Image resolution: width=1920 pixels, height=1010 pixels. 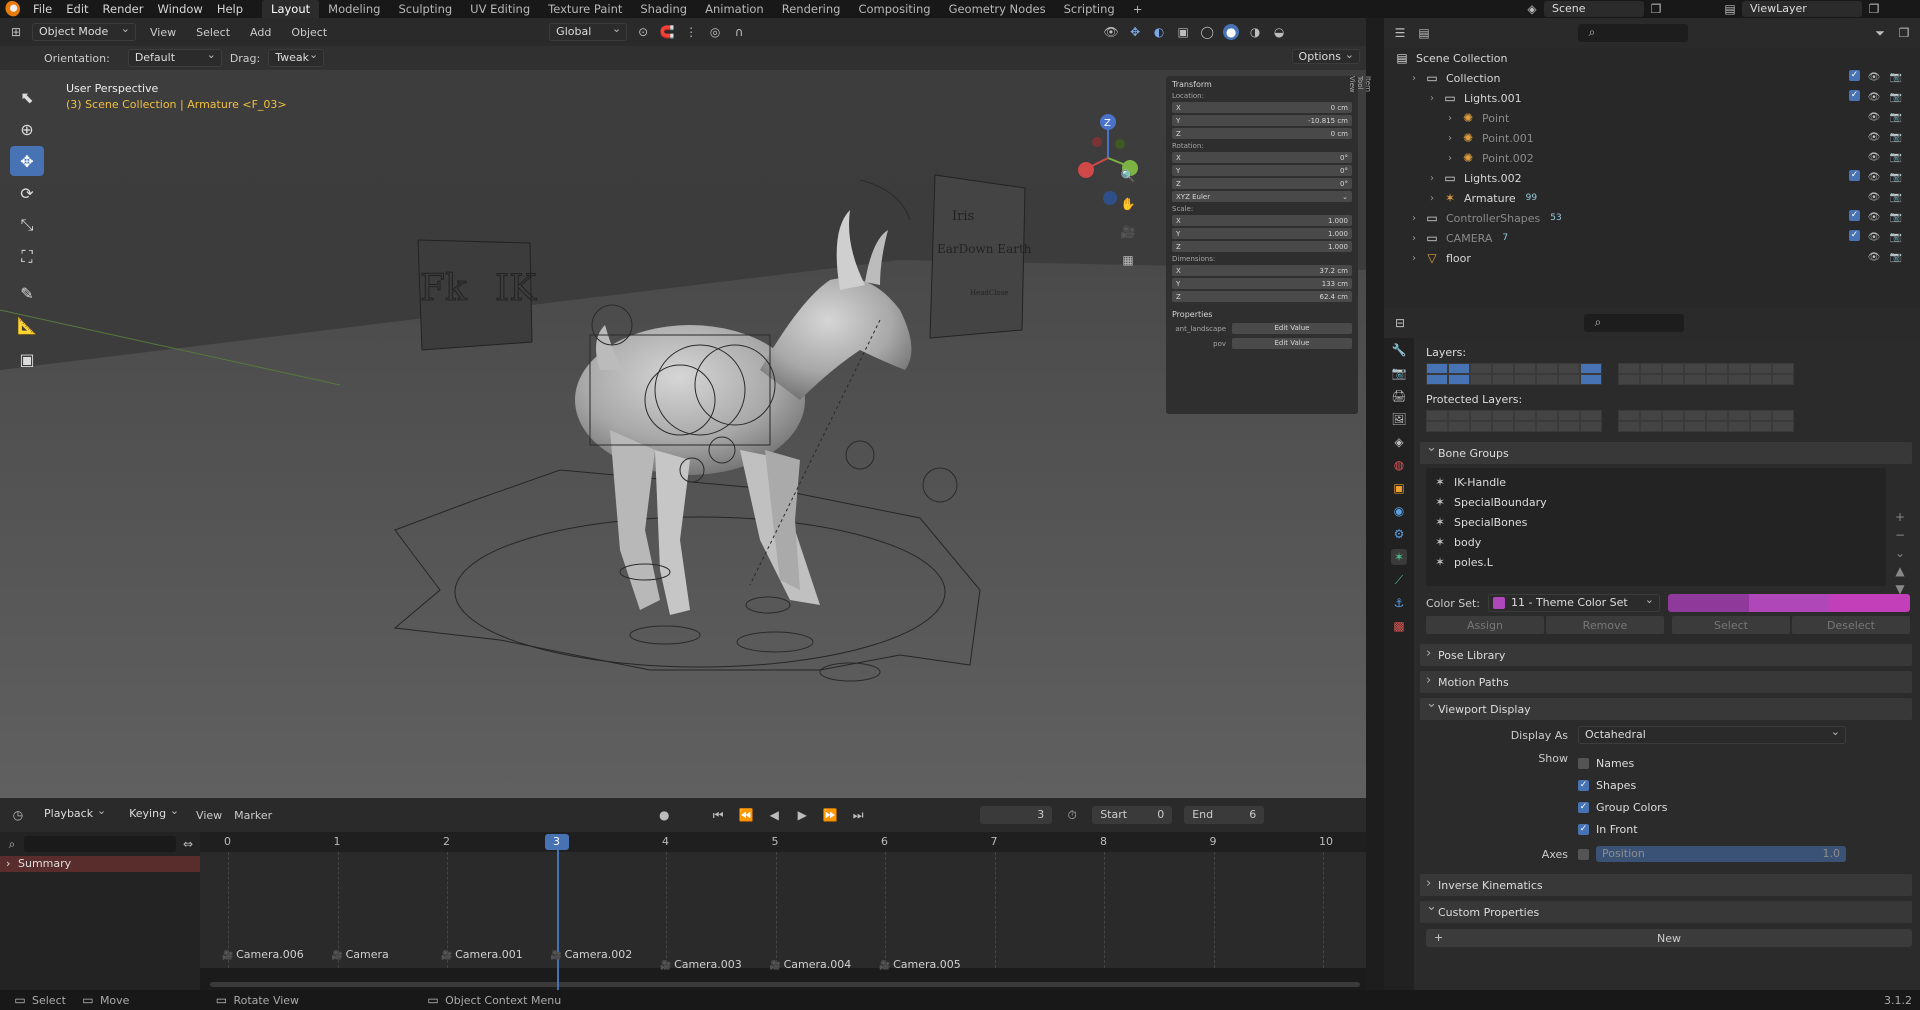 What do you see at coordinates (27, 325) in the screenshot?
I see `measure-tool-icon: 📐` at bounding box center [27, 325].